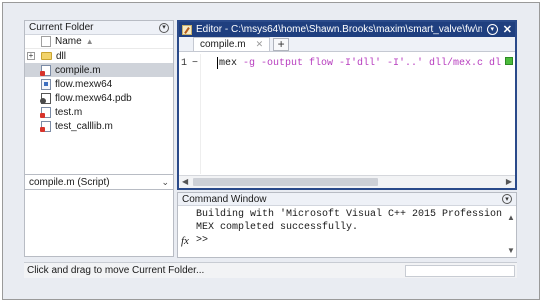 The width and height of the screenshot is (542, 302). I want to click on file-list-item: flow.mexw64, so click(99, 84).